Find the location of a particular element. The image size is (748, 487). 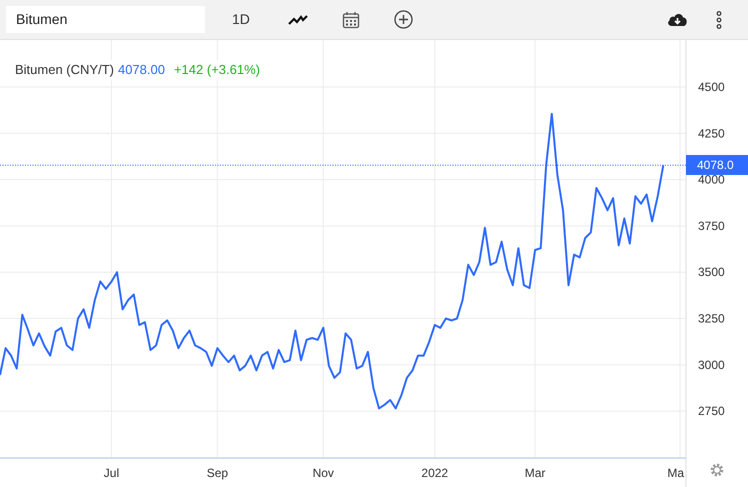

search-input: Bitumen is located at coordinates (105, 19).